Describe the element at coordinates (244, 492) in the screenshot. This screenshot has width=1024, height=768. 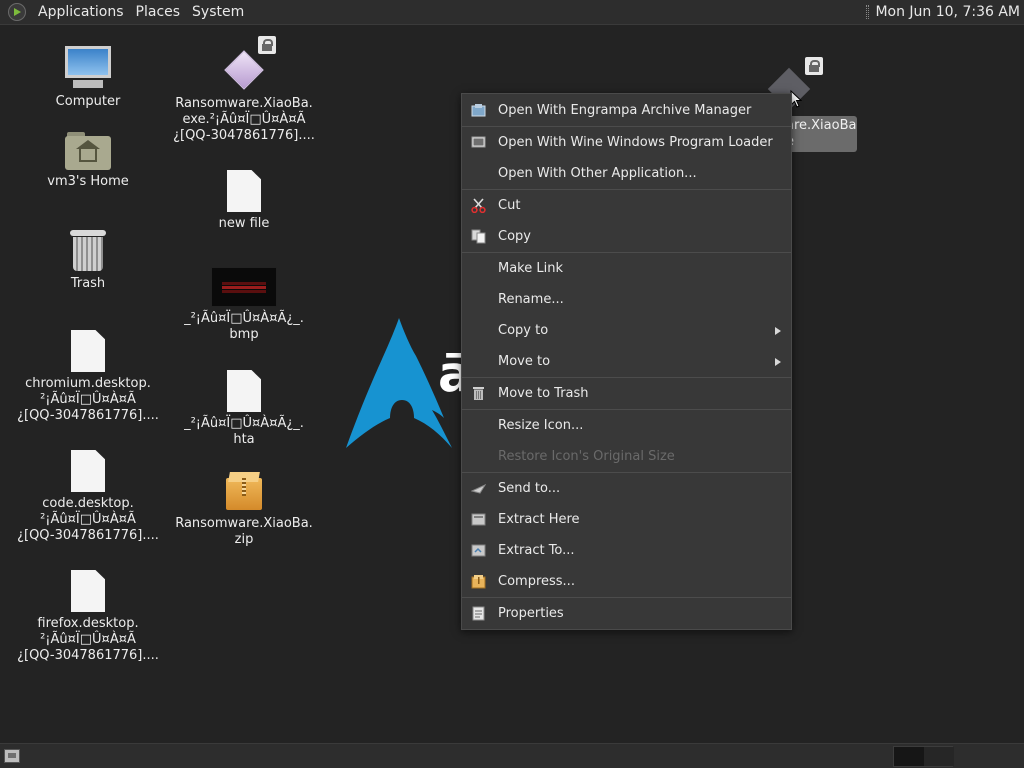
I see `zip-archive-icon` at that location.